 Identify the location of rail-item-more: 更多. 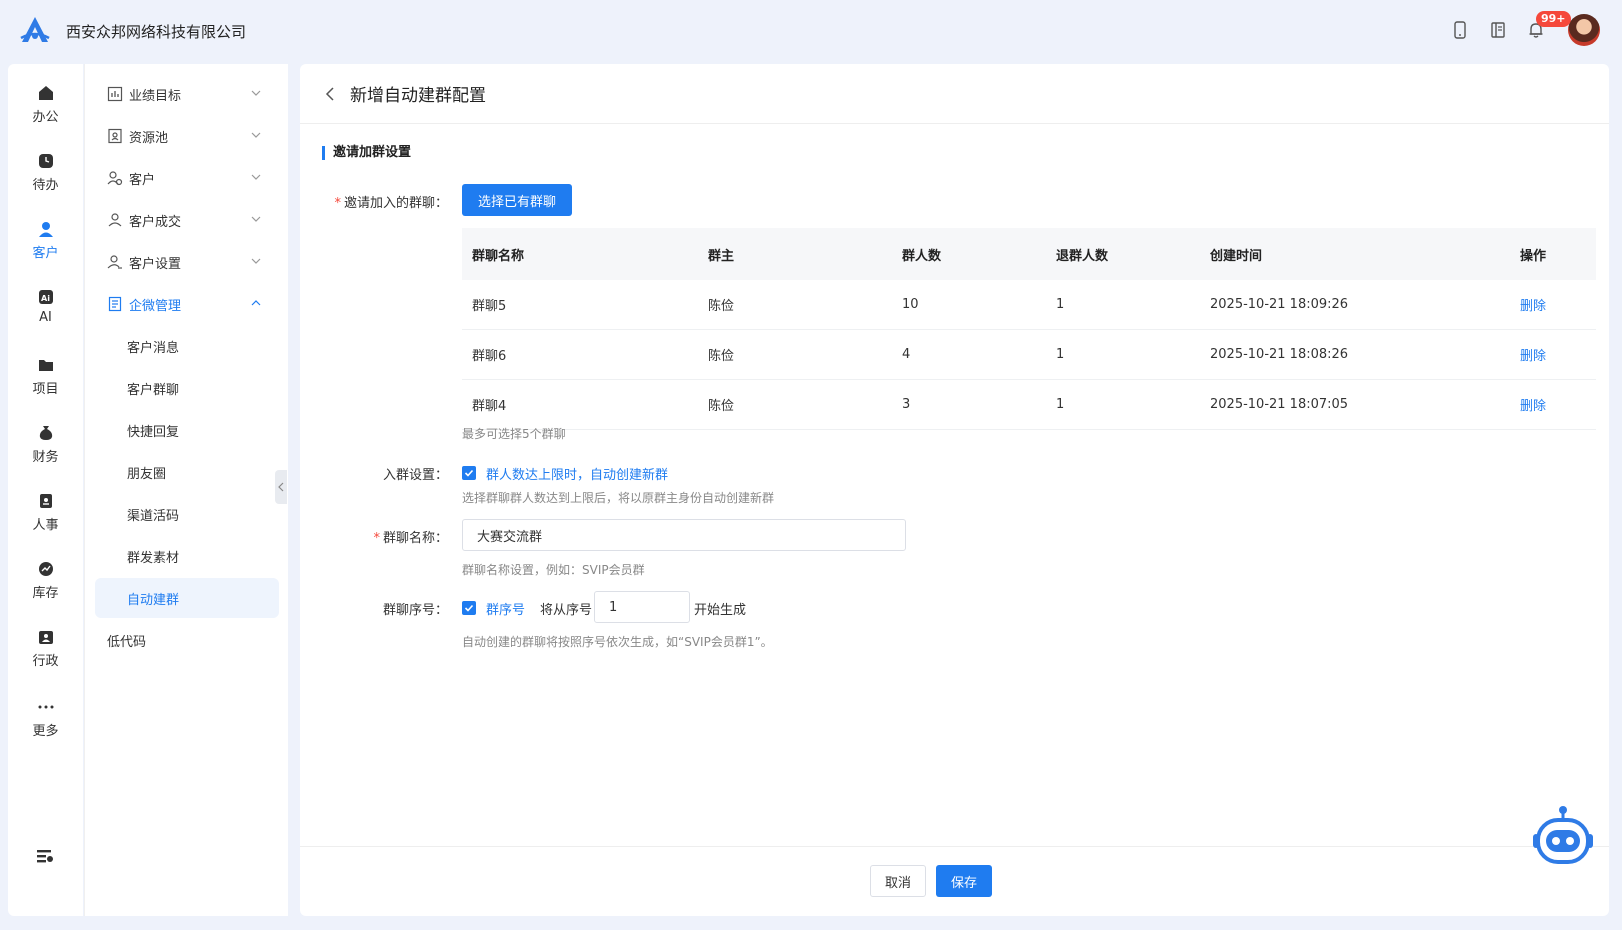
(45, 718).